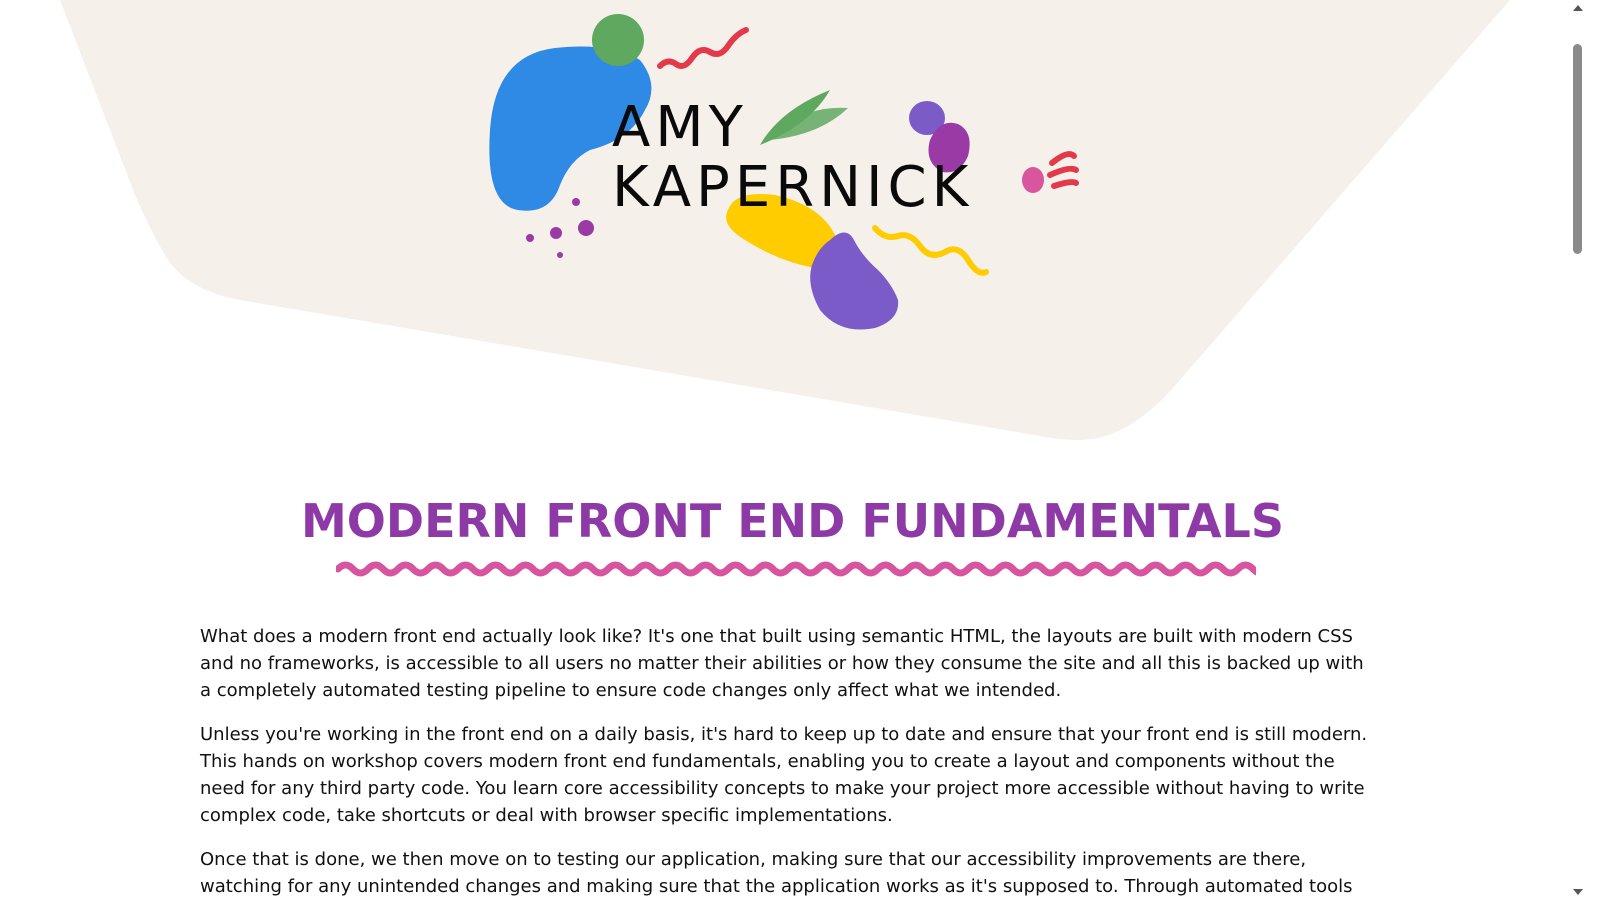 This screenshot has width=1600, height=900. Describe the element at coordinates (1578, 892) in the screenshot. I see `scroll-down-arrow-icon` at that location.